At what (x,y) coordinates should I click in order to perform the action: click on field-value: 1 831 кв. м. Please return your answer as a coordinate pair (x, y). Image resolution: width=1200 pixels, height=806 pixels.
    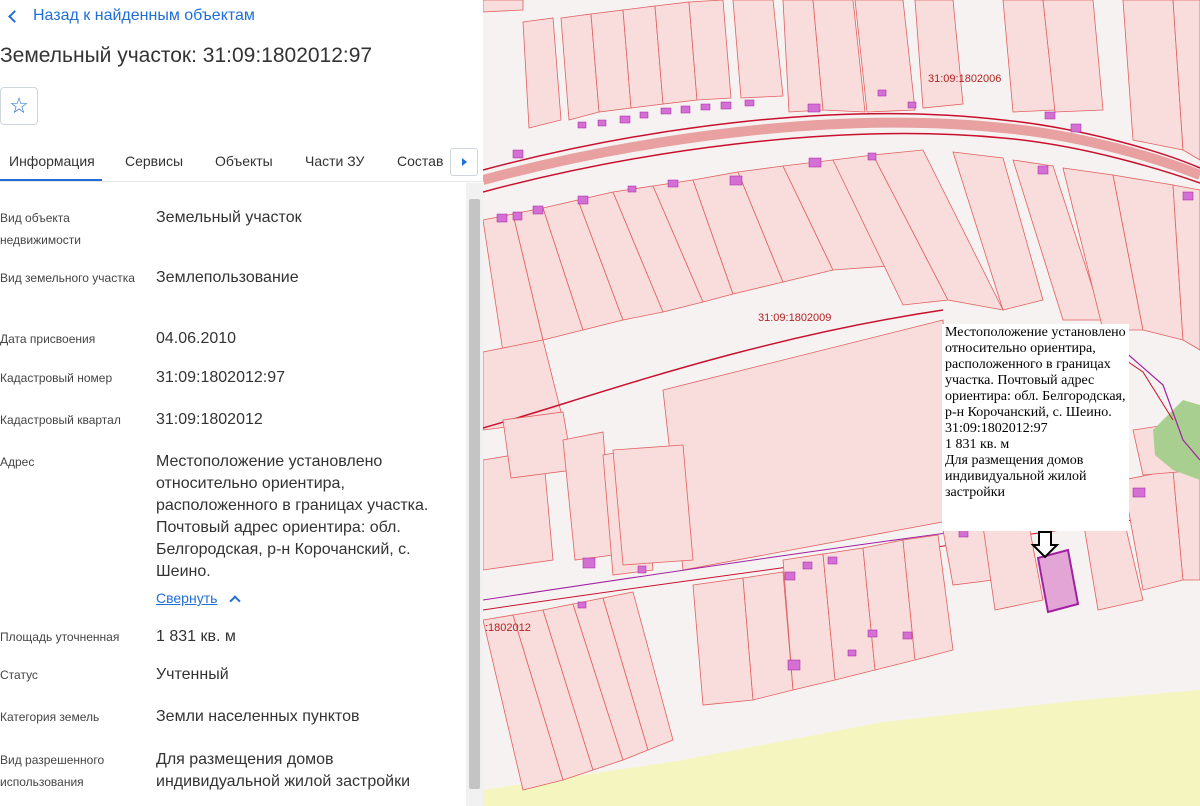
    Looking at the image, I should click on (196, 636).